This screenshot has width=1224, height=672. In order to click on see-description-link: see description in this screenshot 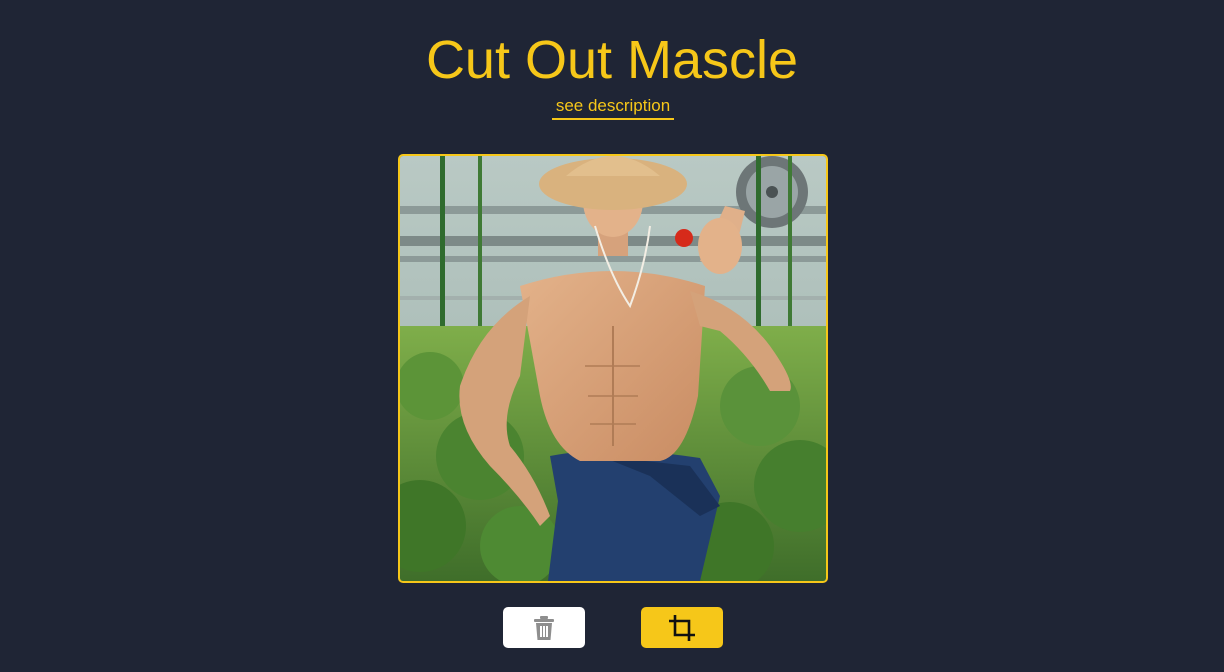, I will do `click(613, 108)`.